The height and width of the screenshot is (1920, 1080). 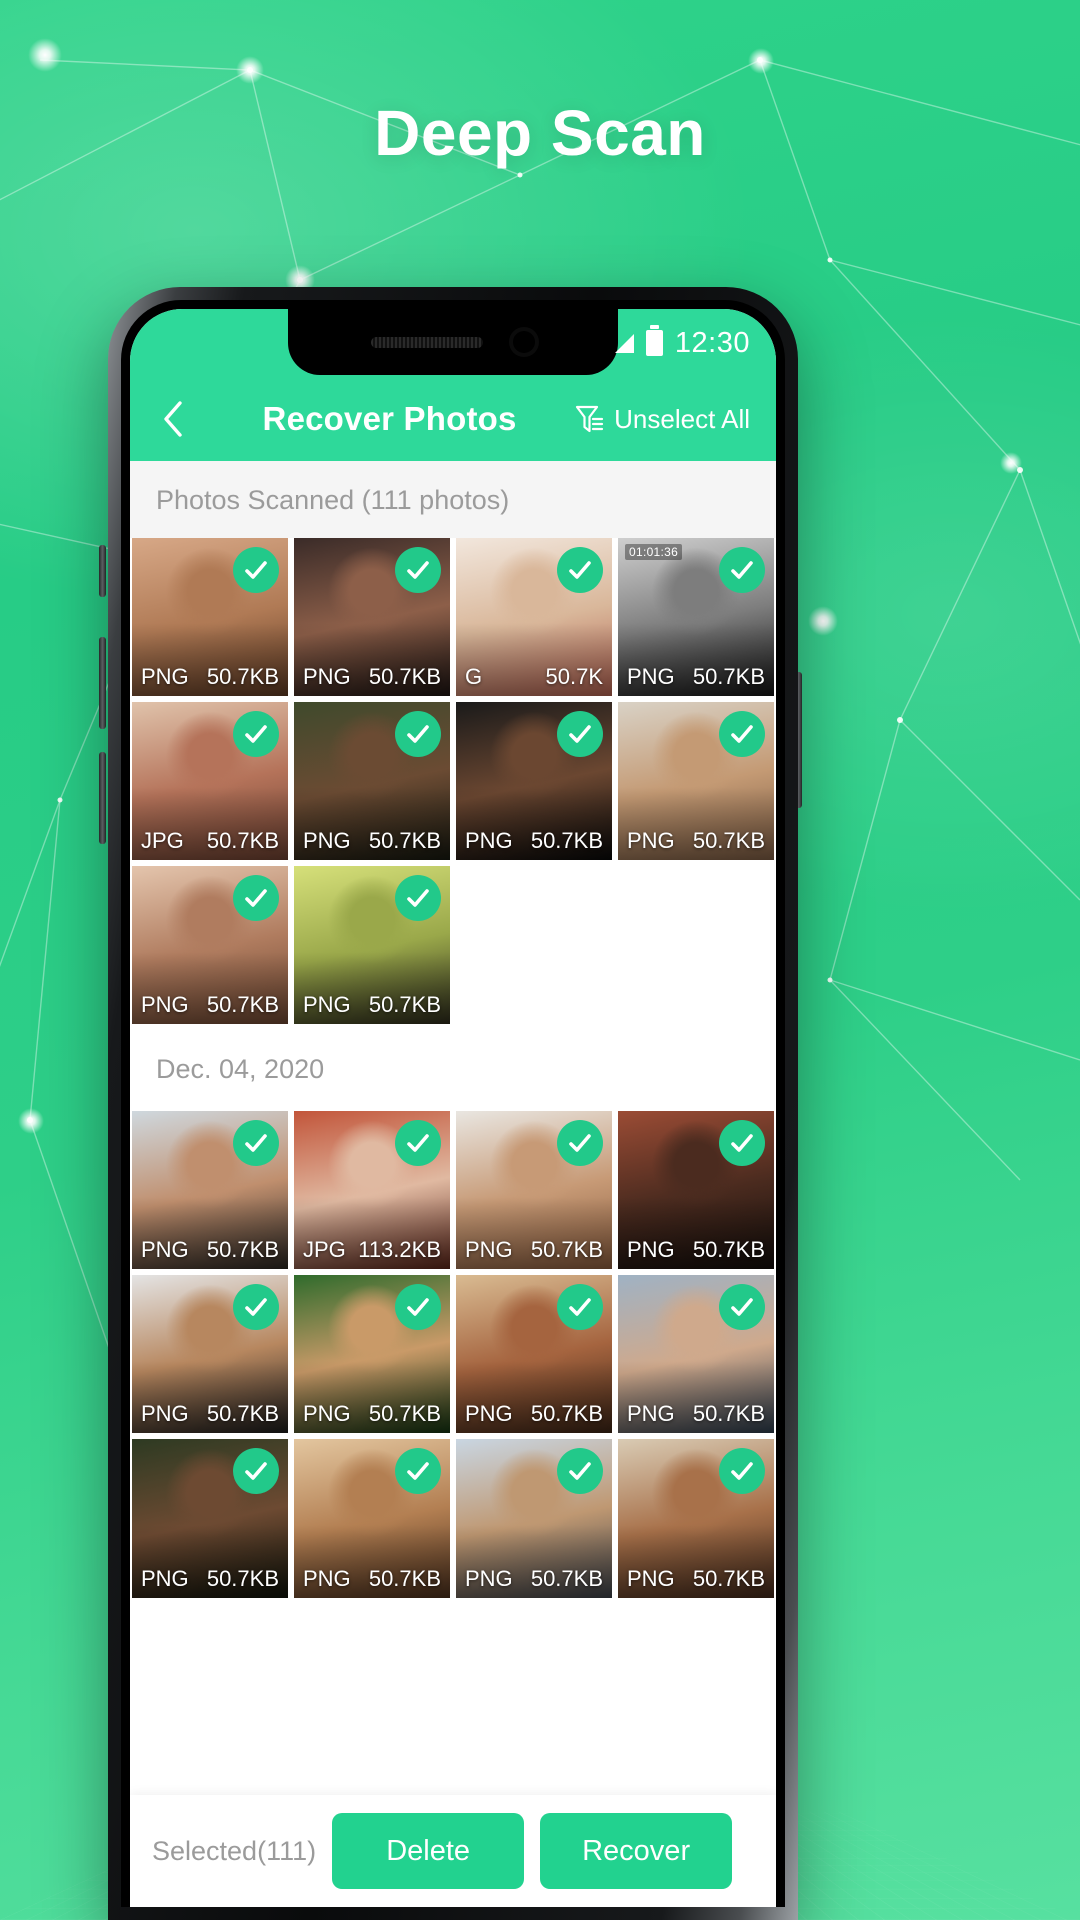 I want to click on photo-size-label: 113.2KB, so click(x=399, y=1250).